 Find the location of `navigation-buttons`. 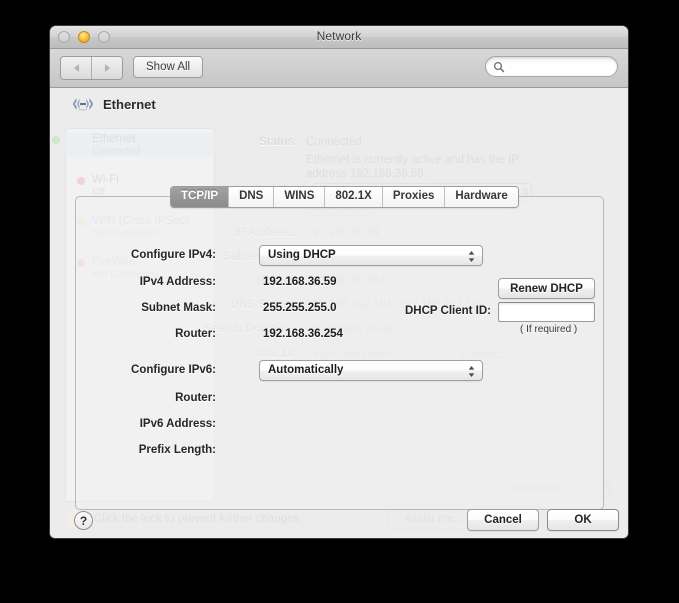

navigation-buttons is located at coordinates (91, 68).